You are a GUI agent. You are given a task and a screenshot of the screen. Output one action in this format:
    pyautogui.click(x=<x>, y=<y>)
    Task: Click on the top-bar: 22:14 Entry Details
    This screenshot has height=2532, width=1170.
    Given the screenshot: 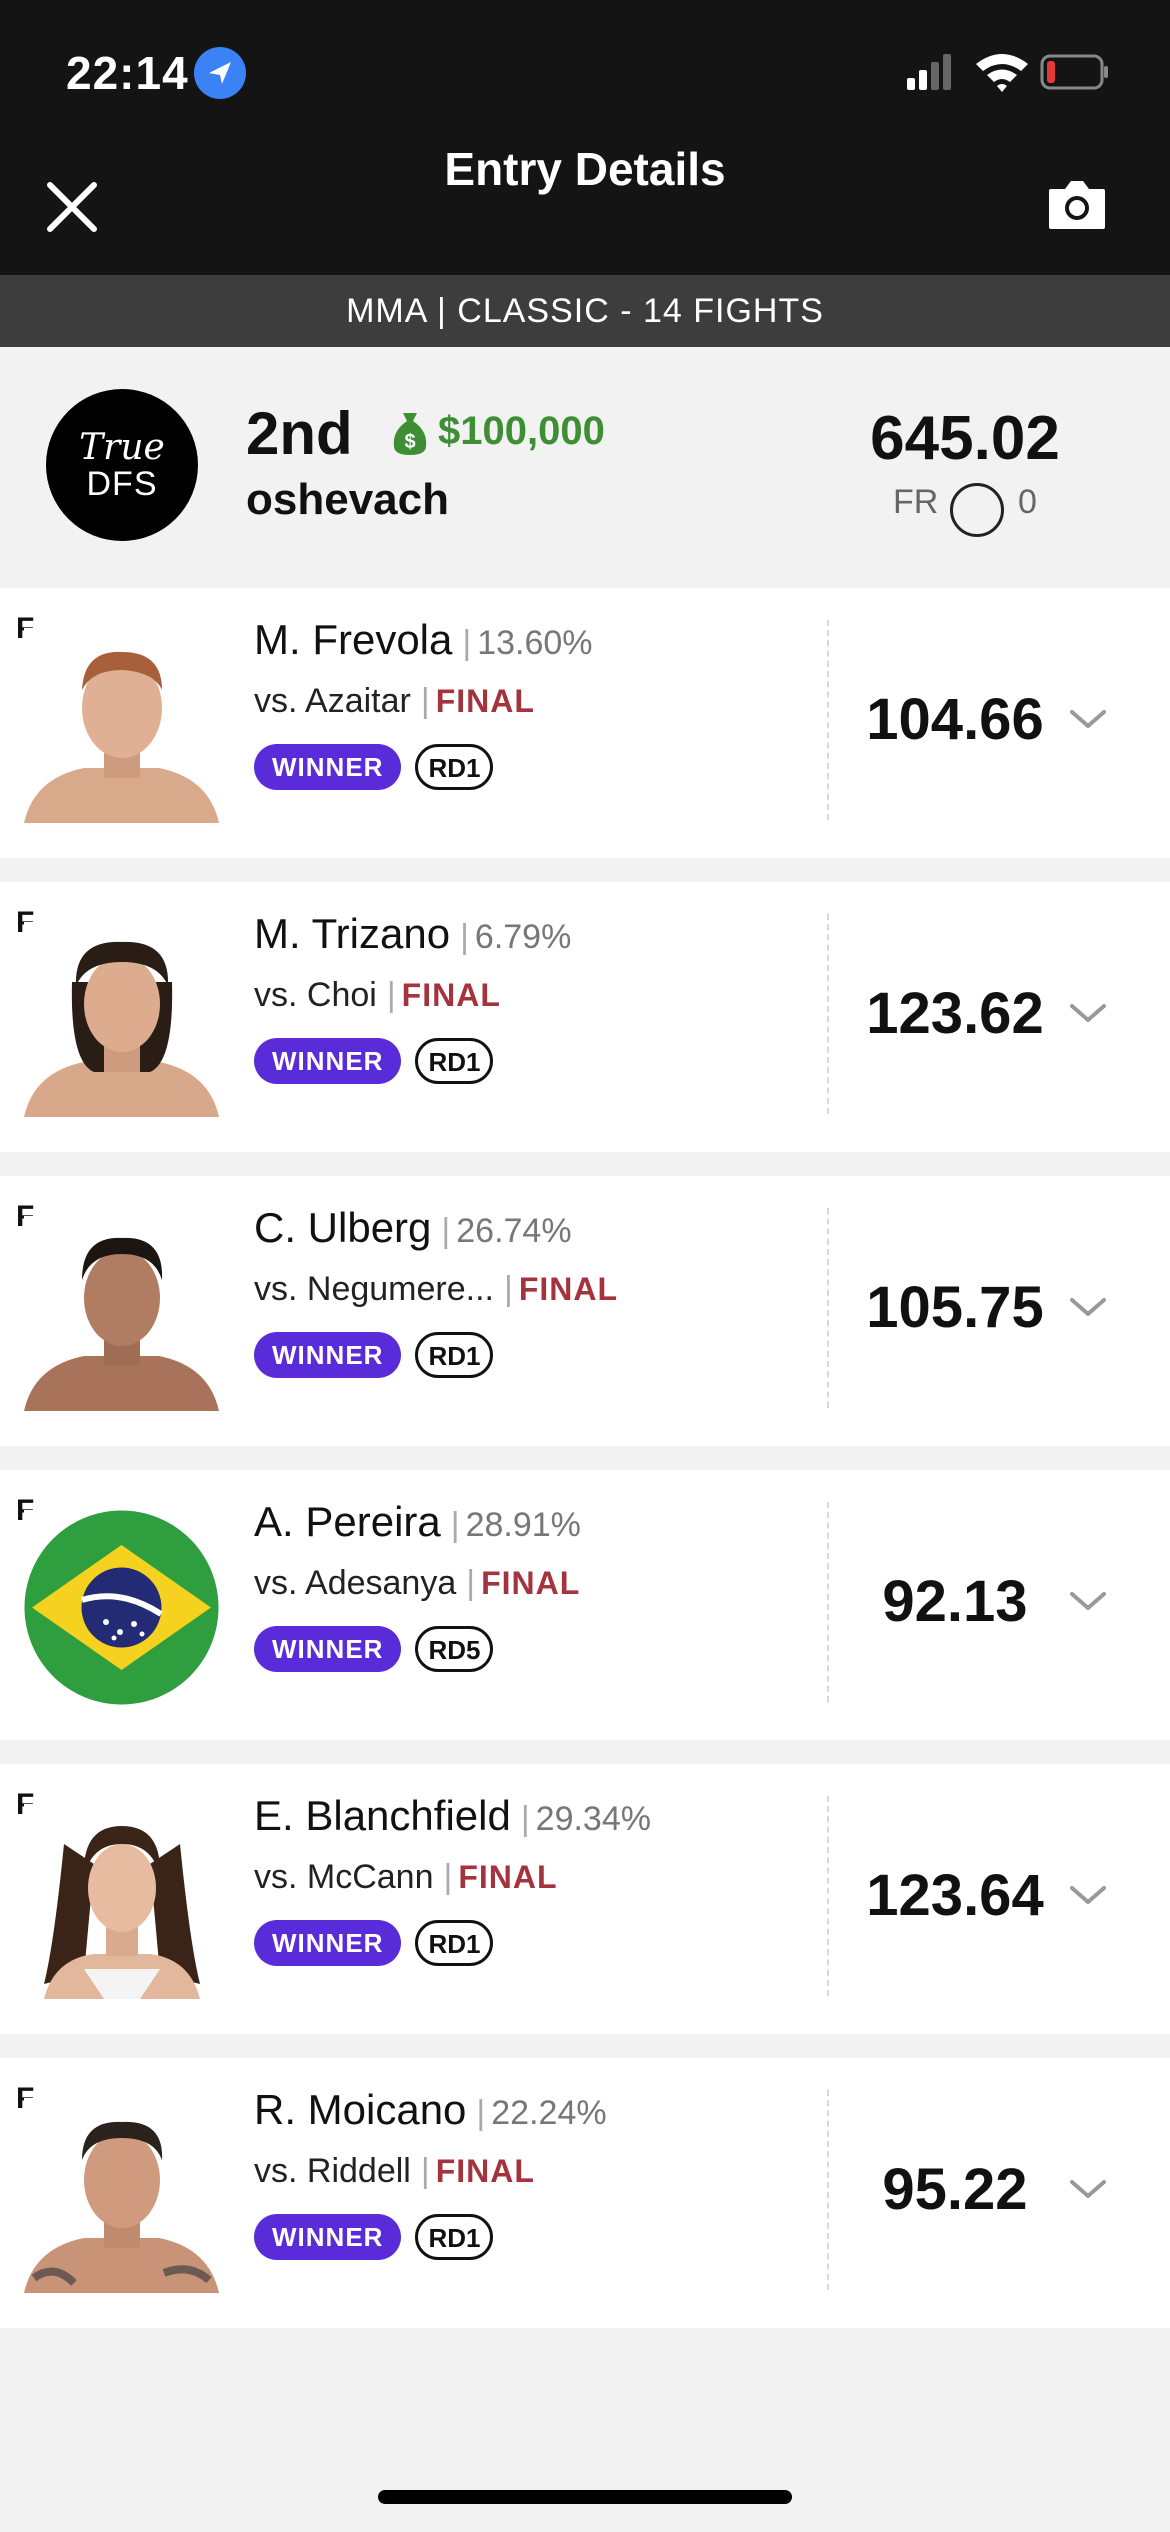 What is the action you would take?
    pyautogui.click(x=585, y=137)
    